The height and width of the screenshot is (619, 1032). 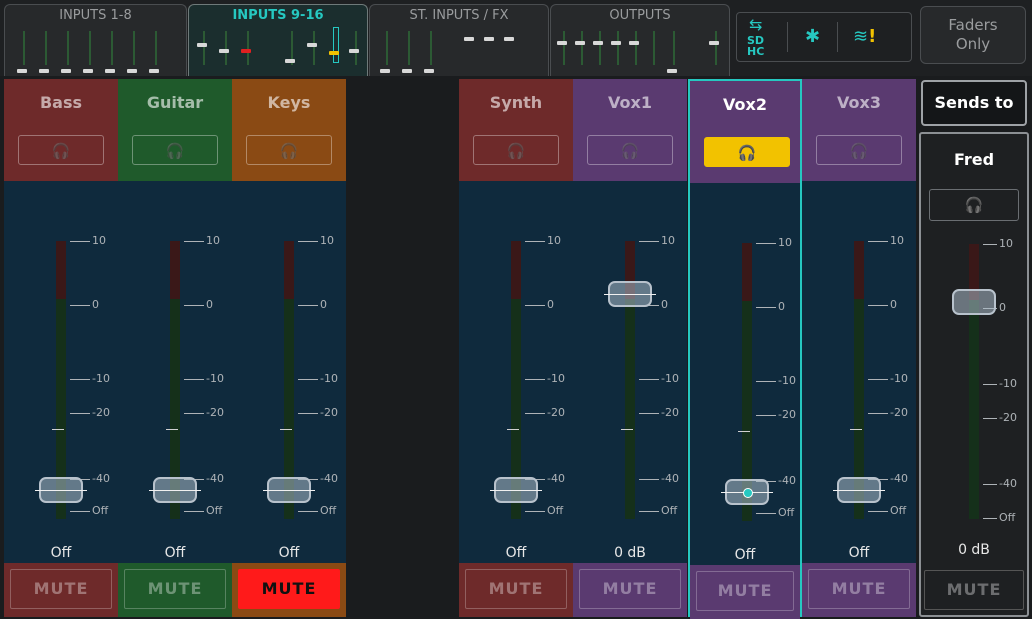 What do you see at coordinates (175, 102) in the screenshot?
I see `channel-name: Guitar` at bounding box center [175, 102].